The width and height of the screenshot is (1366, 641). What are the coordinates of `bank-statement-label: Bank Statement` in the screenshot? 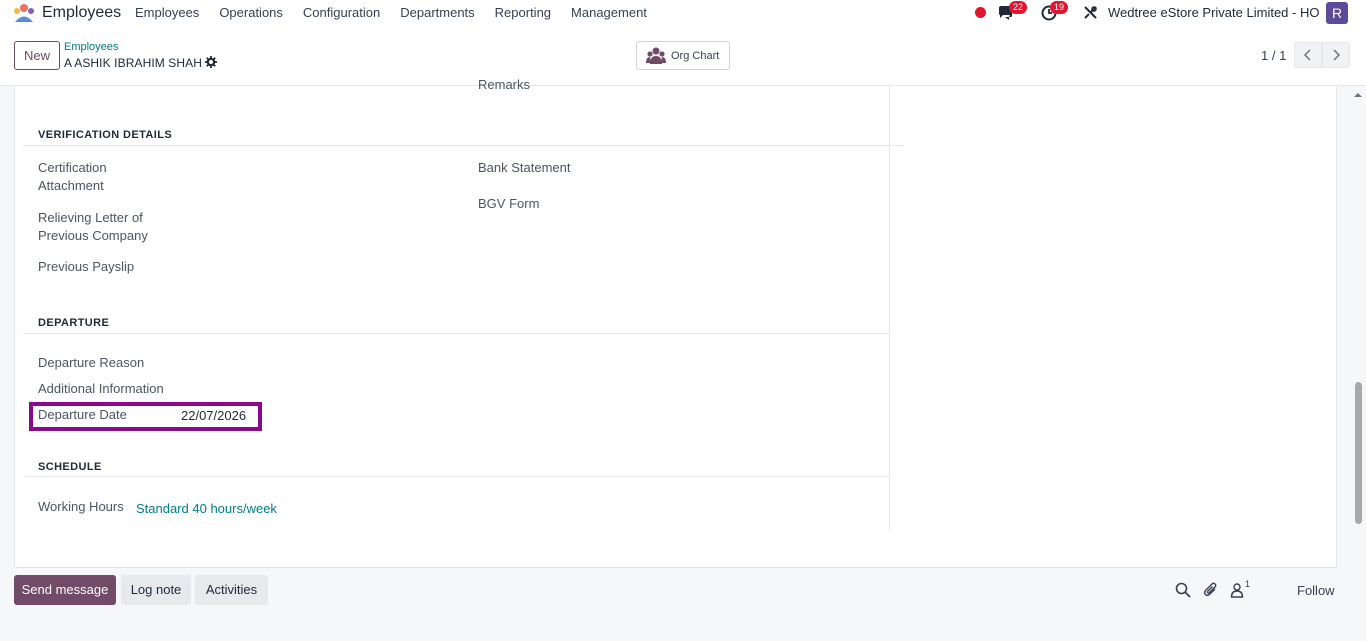 It's located at (524, 167).